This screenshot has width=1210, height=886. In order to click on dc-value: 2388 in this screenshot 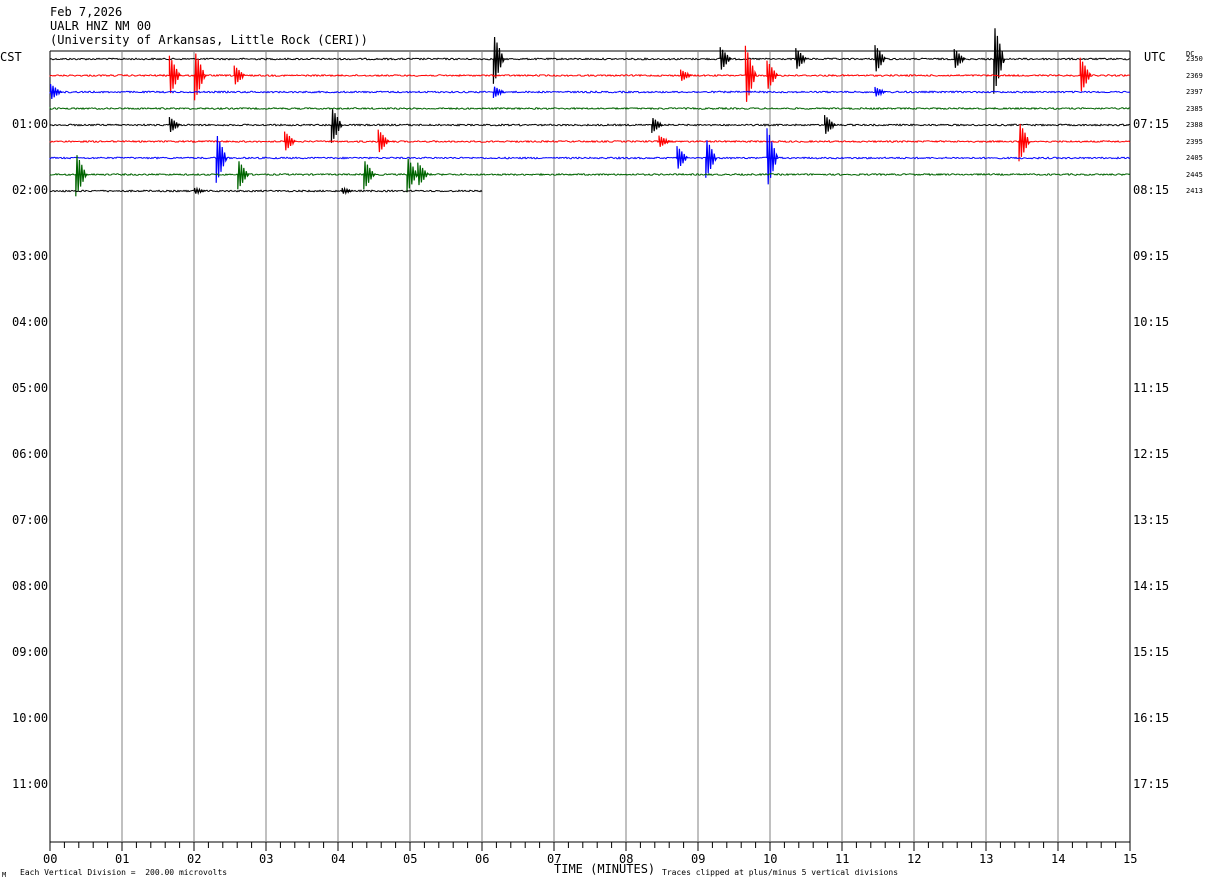, I will do `click(1194, 125)`.